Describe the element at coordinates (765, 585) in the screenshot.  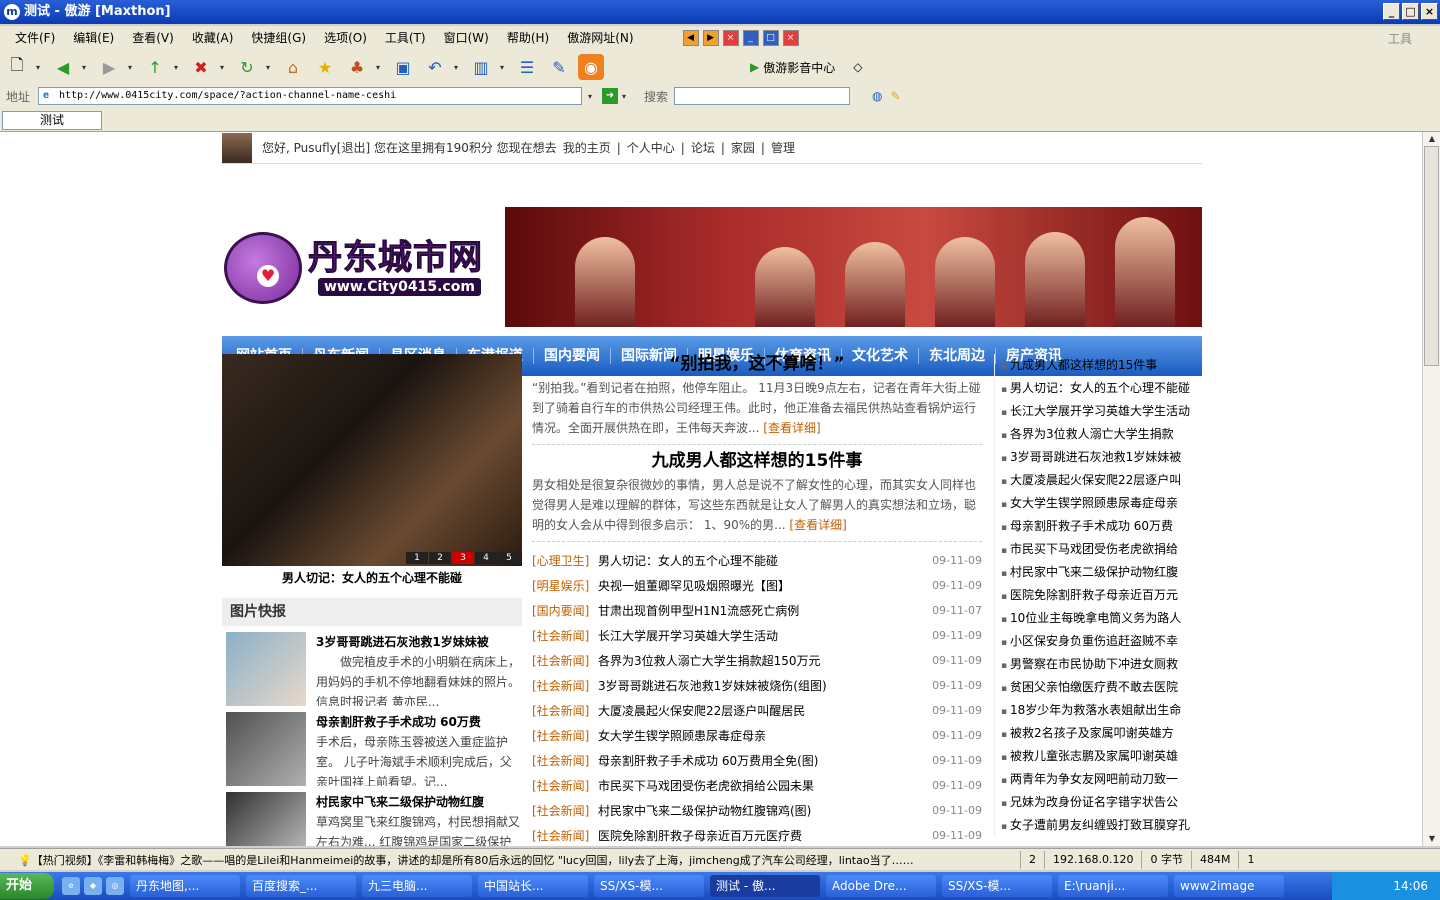
I see `news-title: 央视一姐董卿罕见吸烟照曝光【图】` at that location.